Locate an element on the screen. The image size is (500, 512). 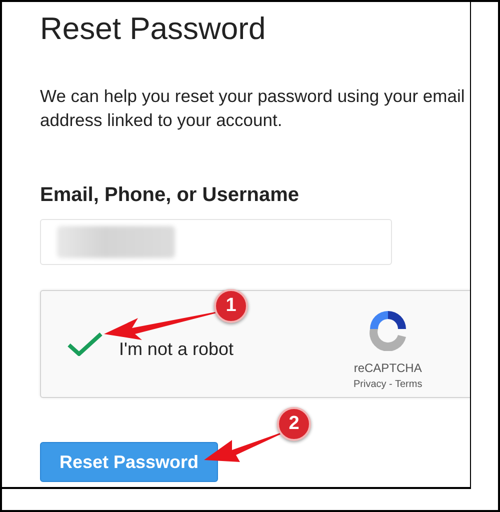
privacy-terms-links: Privacy - Terms is located at coordinates (388, 384).